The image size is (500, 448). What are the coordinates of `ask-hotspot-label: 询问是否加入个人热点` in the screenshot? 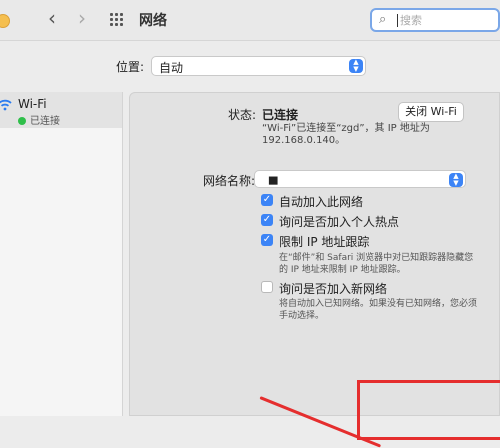 It's located at (339, 222).